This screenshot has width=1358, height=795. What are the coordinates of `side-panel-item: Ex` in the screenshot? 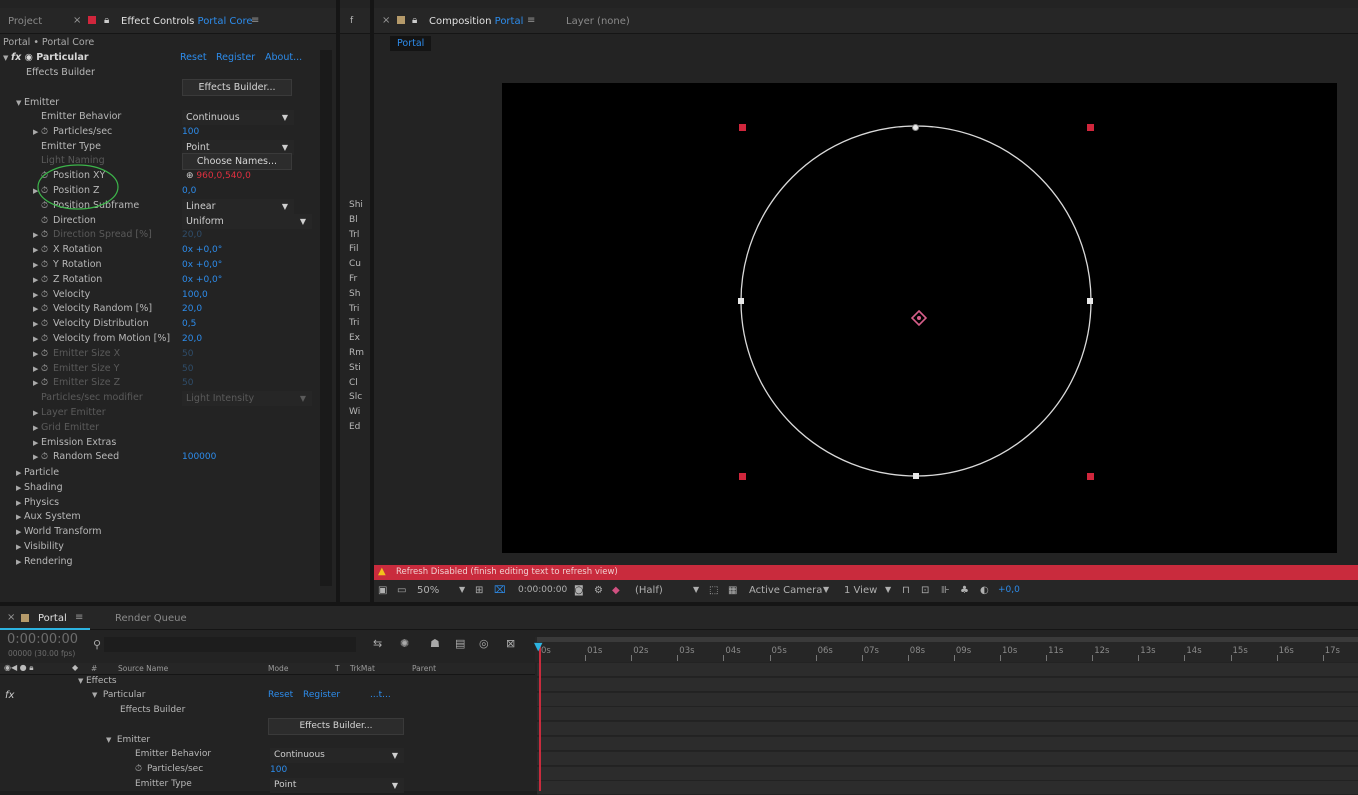 It's located at (354, 340).